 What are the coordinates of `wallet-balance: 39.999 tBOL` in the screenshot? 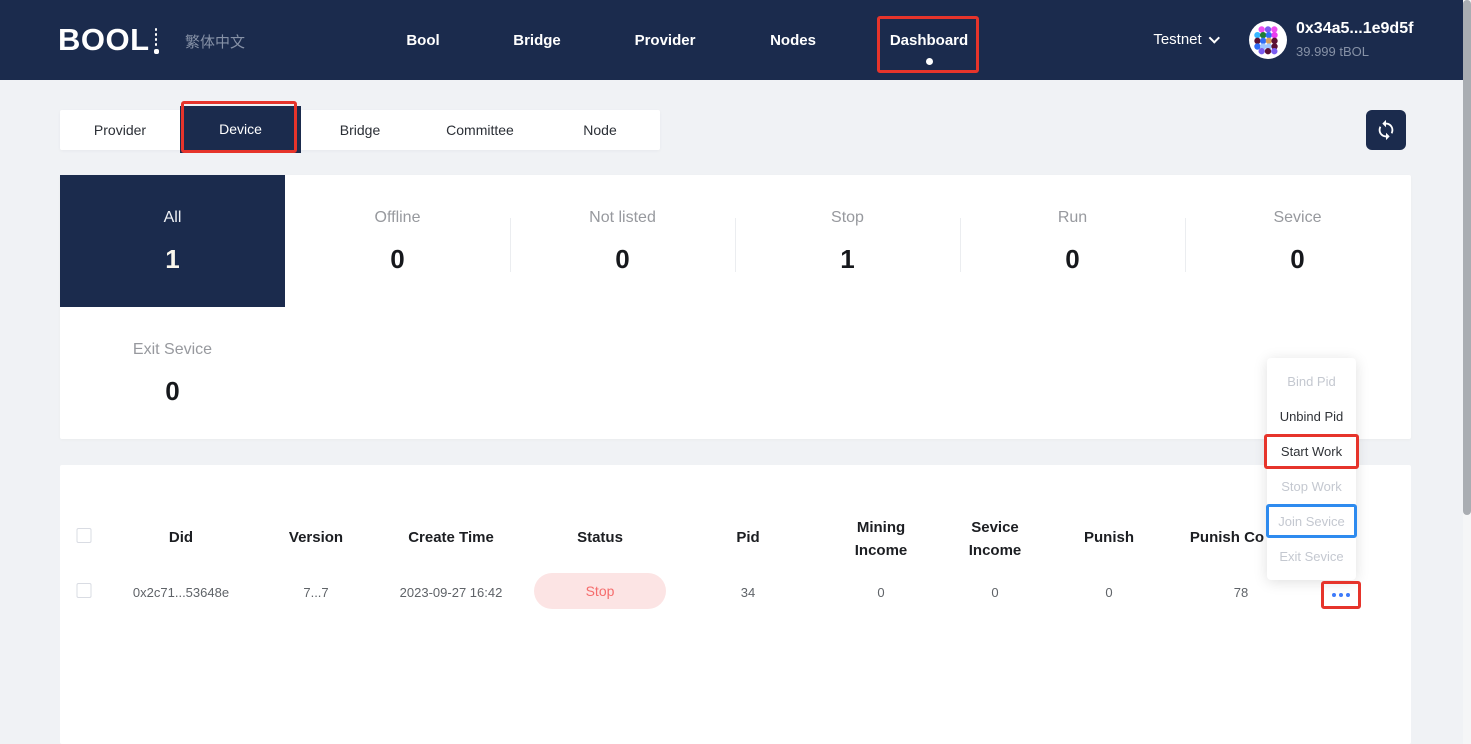 It's located at (1332, 51).